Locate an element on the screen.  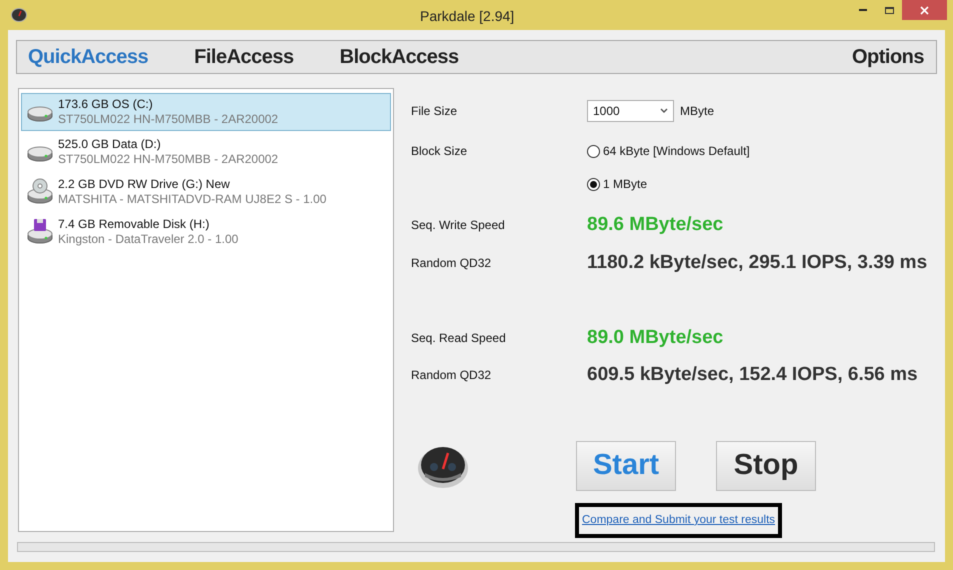
tab: BlockAccess is located at coordinates (399, 57).